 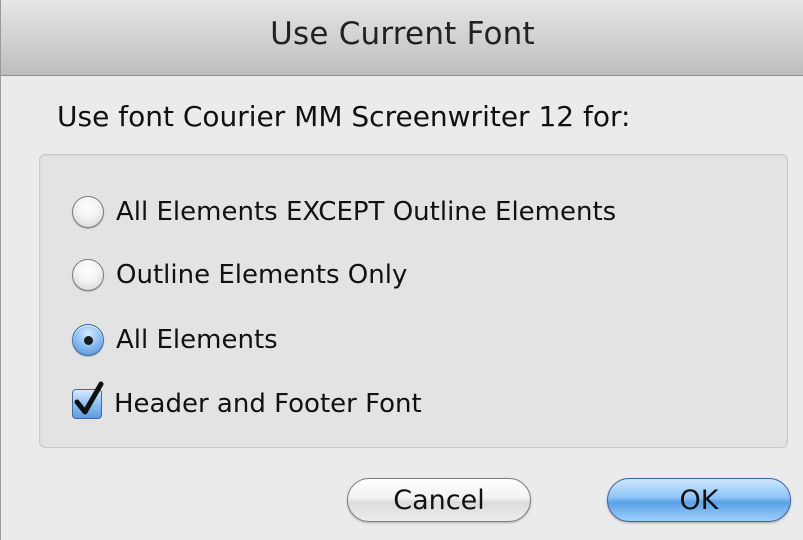 I want to click on radio-option-all-elements: All Elements, so click(x=175, y=340).